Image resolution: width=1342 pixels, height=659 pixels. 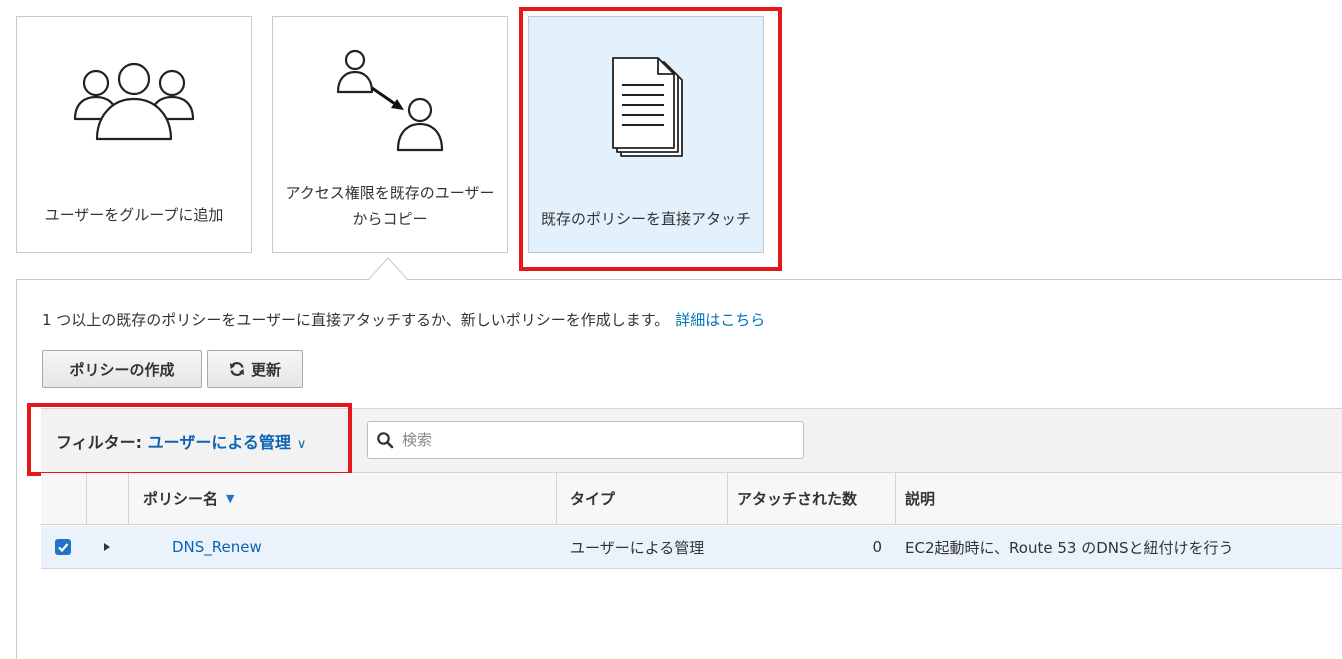 I want to click on policy-name-link: DNS_Renew, so click(x=217, y=547).